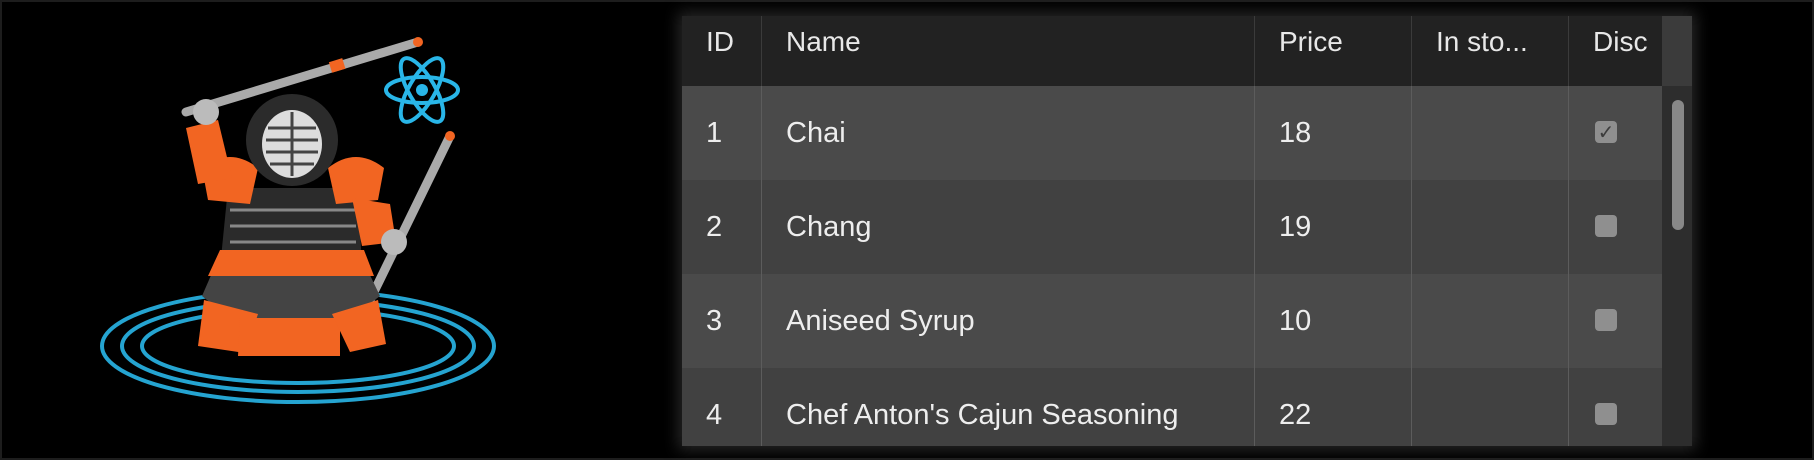 The height and width of the screenshot is (460, 1814). Describe the element at coordinates (722, 51) in the screenshot. I see `column-header-id: ID` at that location.